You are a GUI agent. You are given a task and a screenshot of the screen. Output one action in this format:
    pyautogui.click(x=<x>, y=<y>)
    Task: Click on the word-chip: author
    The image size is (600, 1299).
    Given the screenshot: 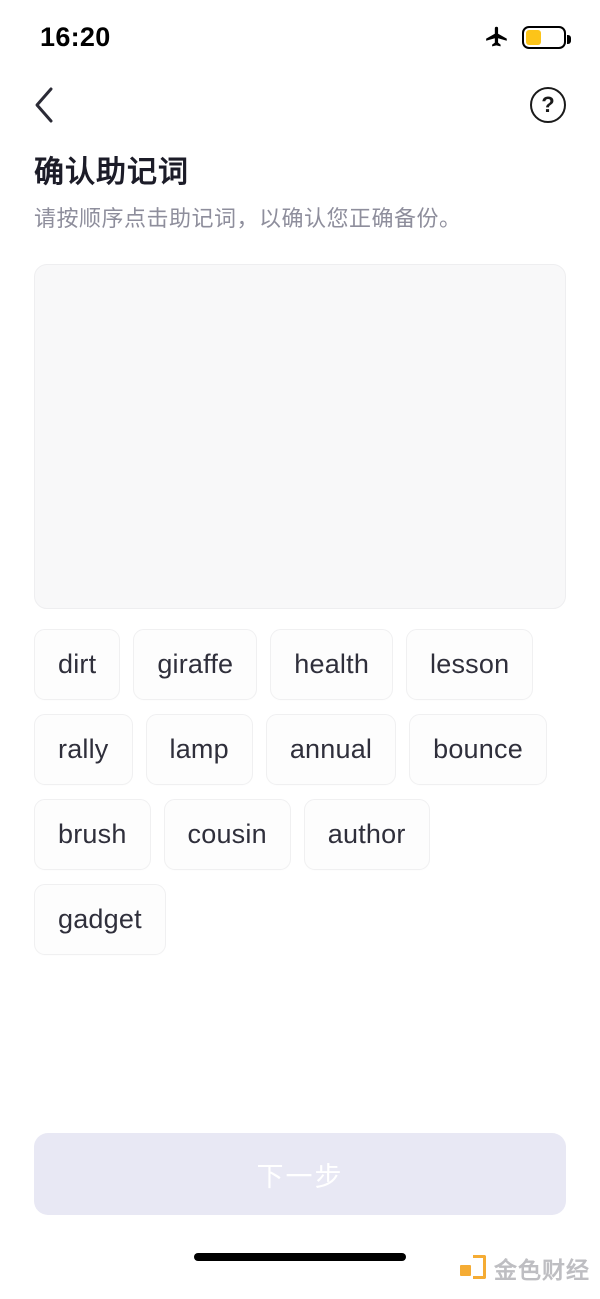 What is the action you would take?
    pyautogui.click(x=366, y=835)
    